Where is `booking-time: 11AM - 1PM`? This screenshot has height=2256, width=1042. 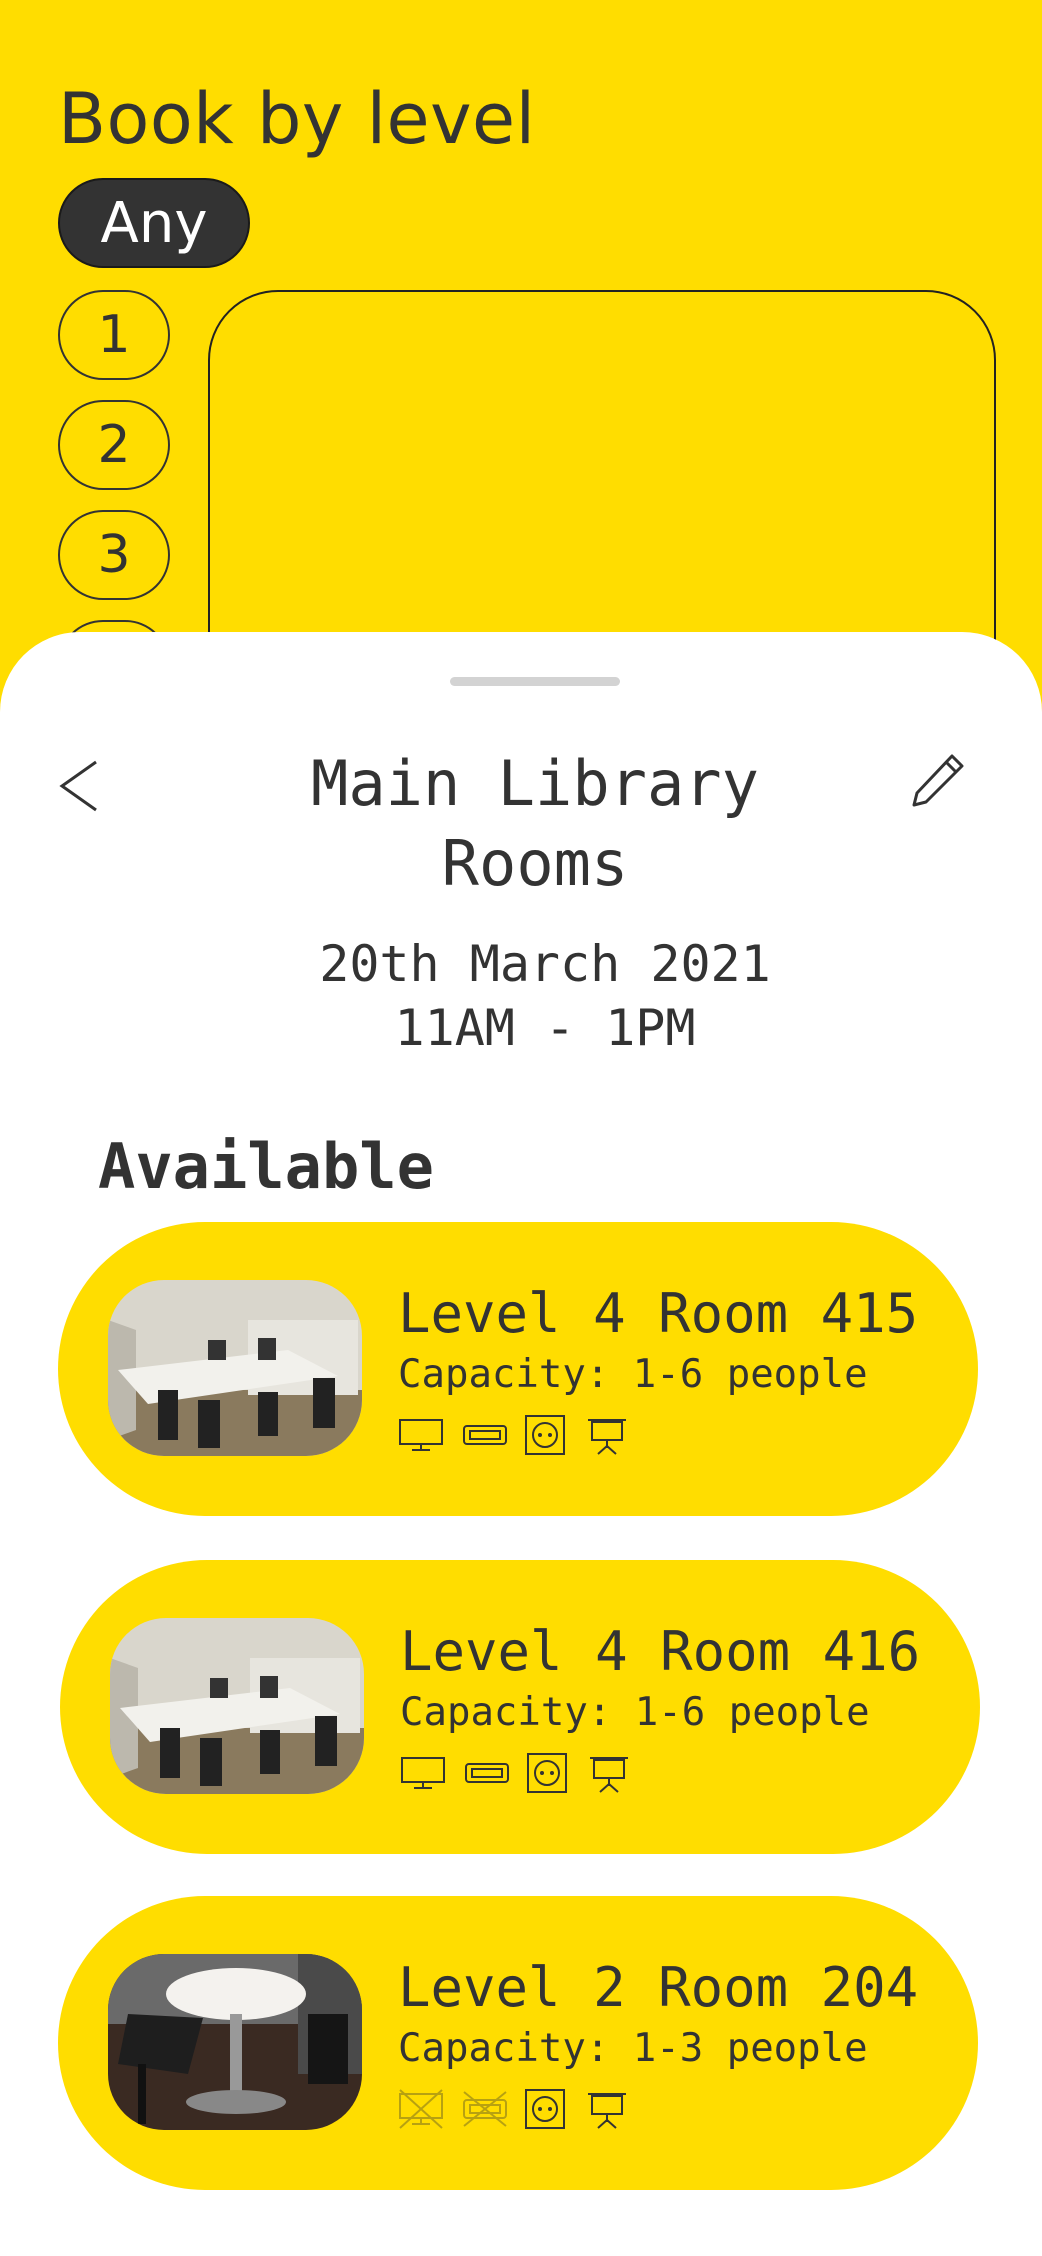 booking-time: 11AM - 1PM is located at coordinates (545, 1028).